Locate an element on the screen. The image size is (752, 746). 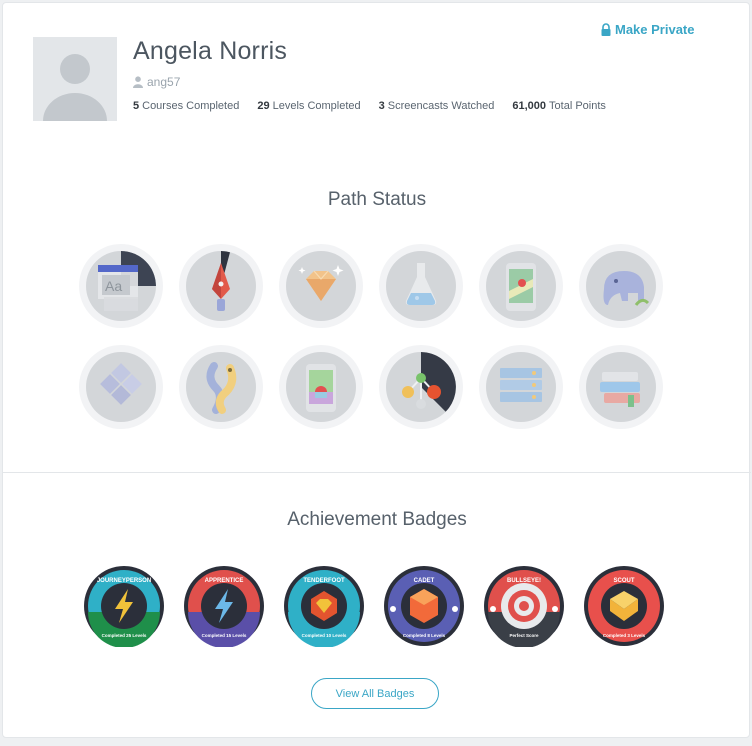
molecule-icon is located at coordinates (429, 382).